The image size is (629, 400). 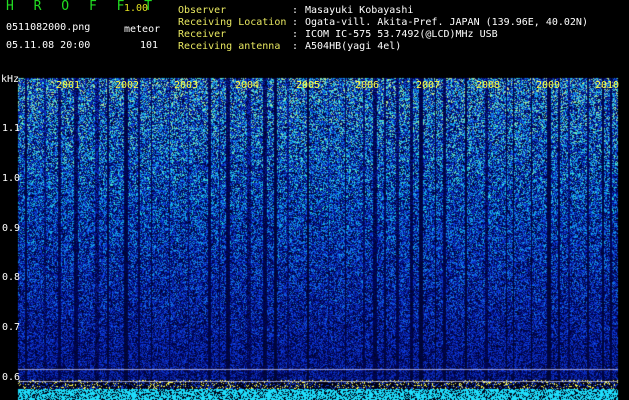 What do you see at coordinates (401, 34) in the screenshot?
I see `receiver-value: ICOM IC-575 53.7492(@LCD)MHz USB` at bounding box center [401, 34].